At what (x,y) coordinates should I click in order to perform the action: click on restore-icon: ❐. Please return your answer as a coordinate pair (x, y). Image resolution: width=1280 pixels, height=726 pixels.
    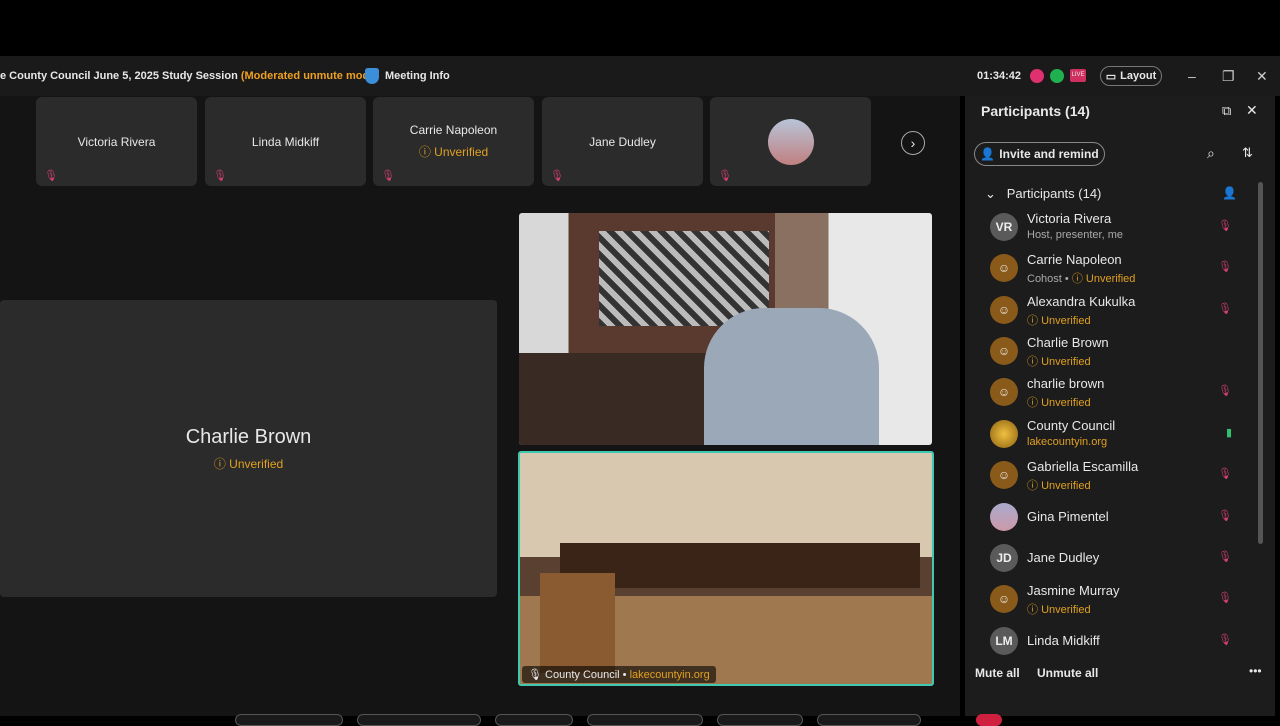
    Looking at the image, I should click on (1228, 76).